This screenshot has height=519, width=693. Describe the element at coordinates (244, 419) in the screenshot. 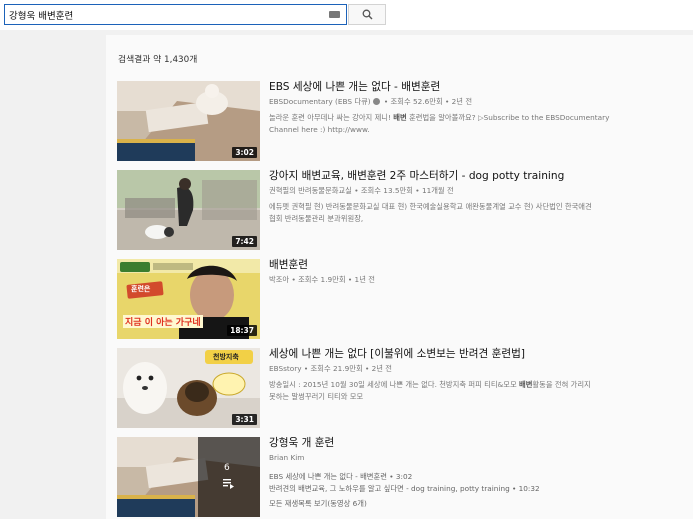

I see `video-duration: 3:31` at that location.